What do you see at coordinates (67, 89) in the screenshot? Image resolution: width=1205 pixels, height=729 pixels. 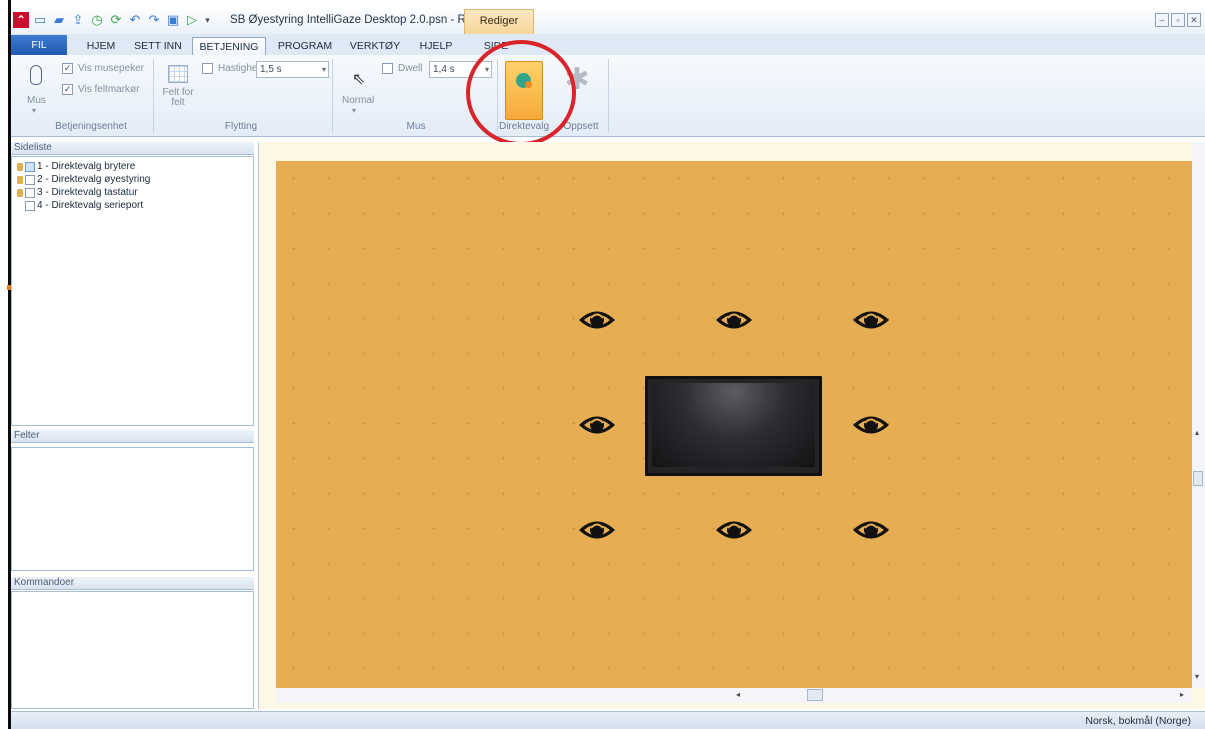 I see `vis-feltmarkor-checkbox: ✓` at bounding box center [67, 89].